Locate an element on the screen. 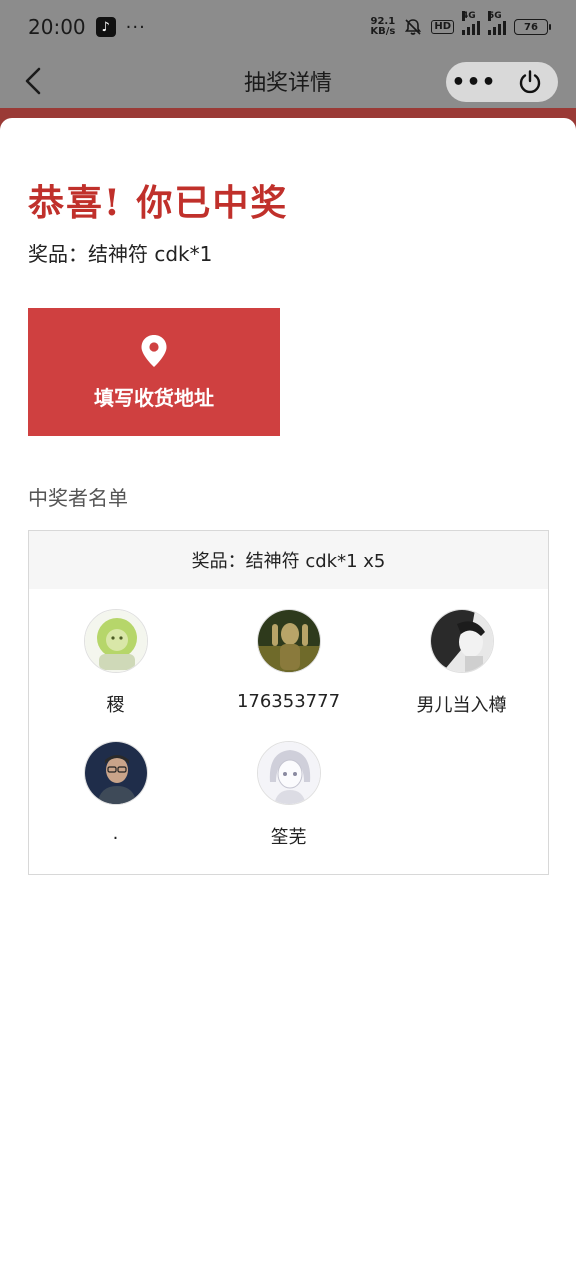  signal-4g-icon: 4G is located at coordinates (471, 23).